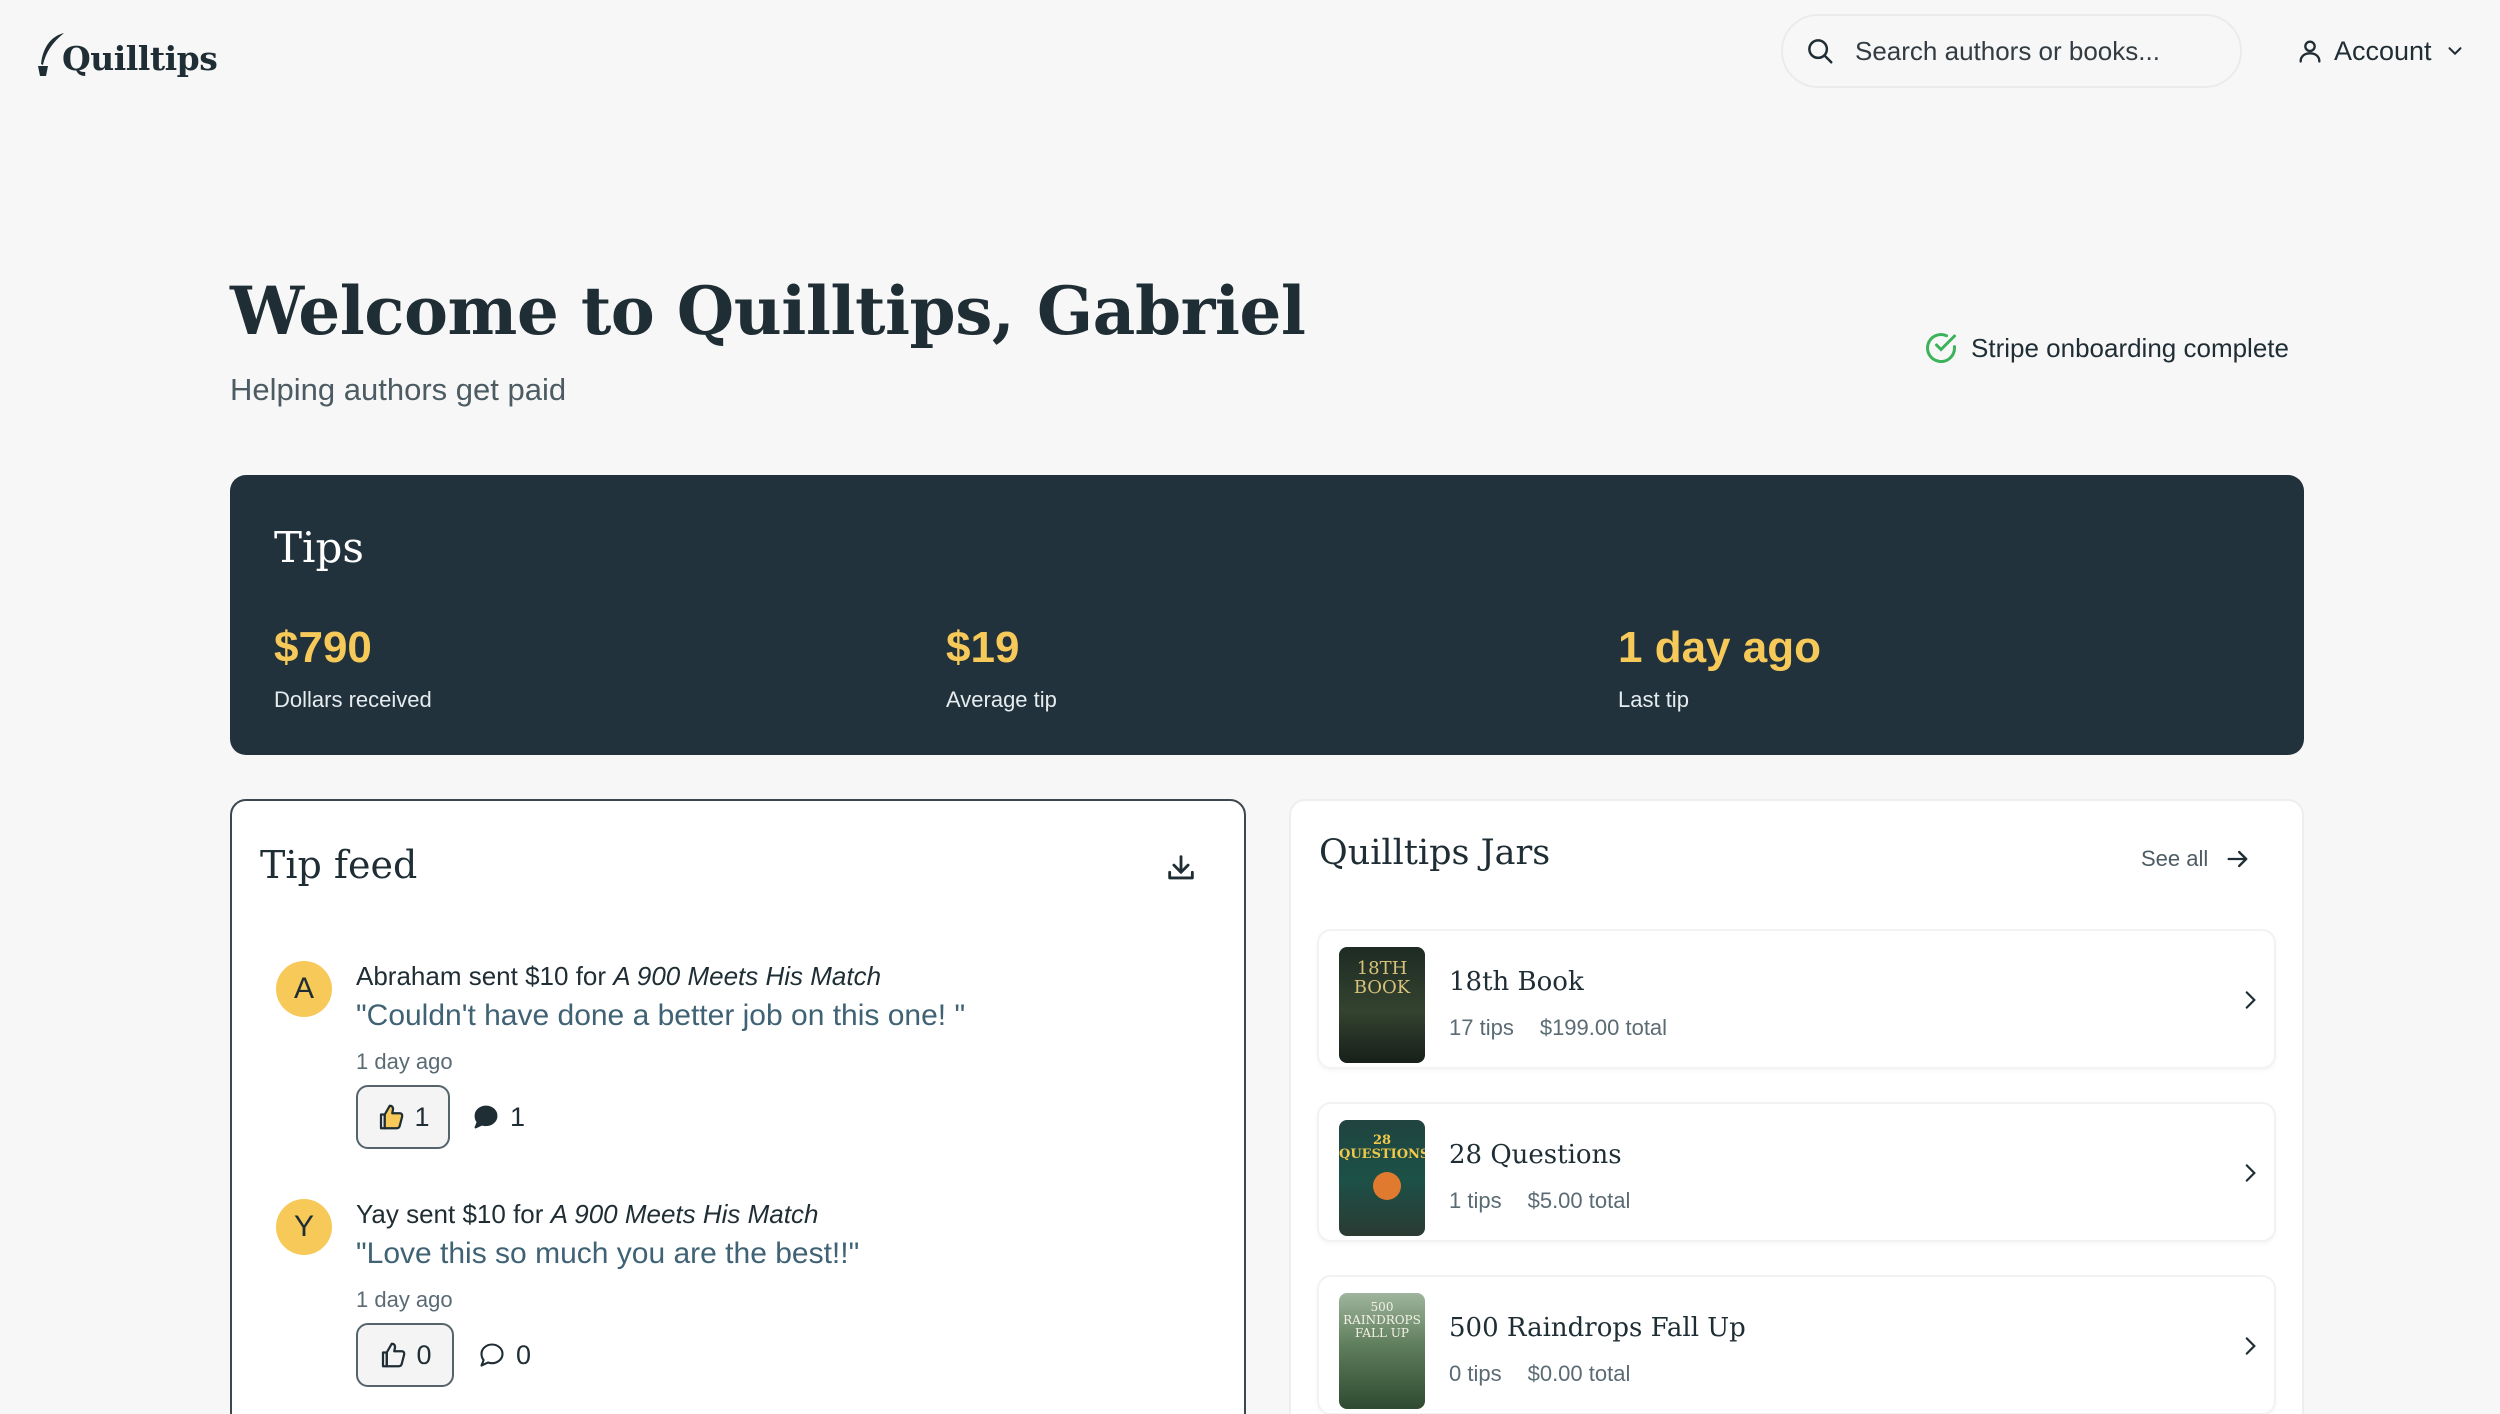 The image size is (2500, 1414). I want to click on search-box, so click(2011, 51).